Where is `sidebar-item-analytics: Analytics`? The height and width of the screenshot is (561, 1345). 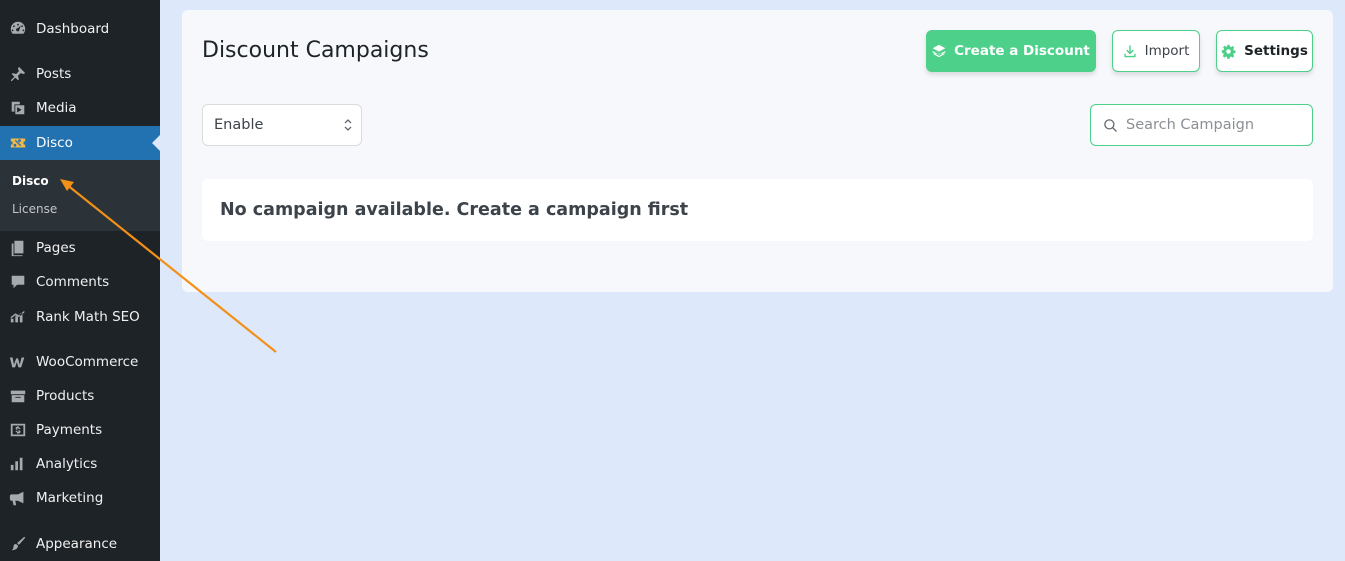 sidebar-item-analytics: Analytics is located at coordinates (80, 464).